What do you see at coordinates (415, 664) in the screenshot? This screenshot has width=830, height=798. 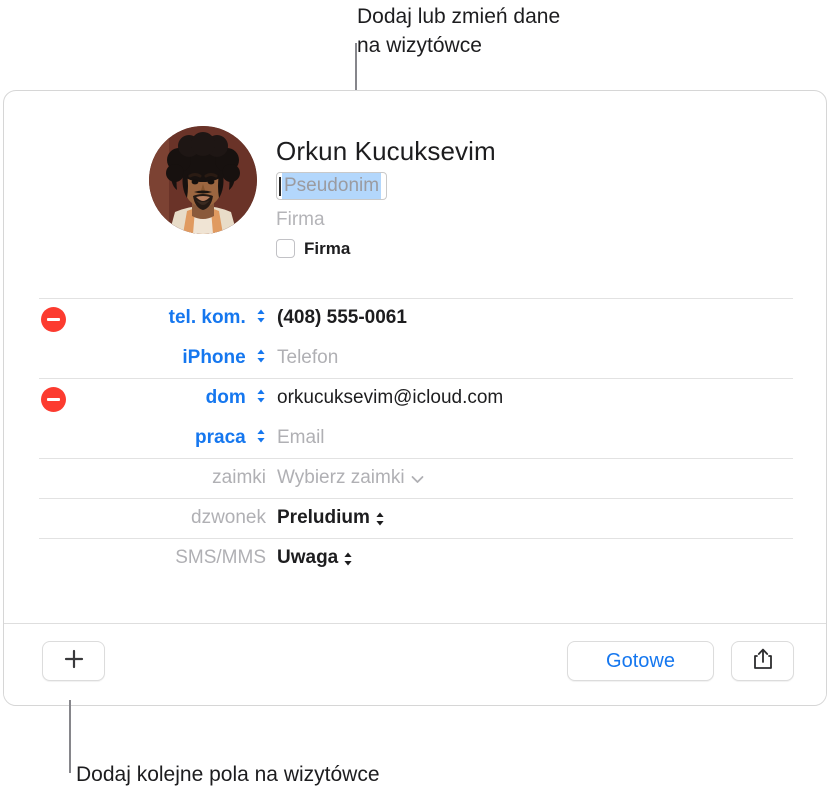 I see `card-toolbar: Gotowe` at bounding box center [415, 664].